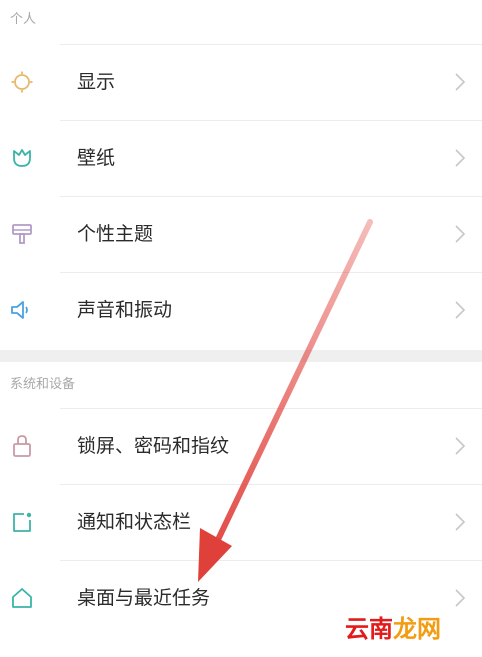 The width and height of the screenshot is (482, 657). I want to click on watermark-text-part1: 云南, so click(369, 629).